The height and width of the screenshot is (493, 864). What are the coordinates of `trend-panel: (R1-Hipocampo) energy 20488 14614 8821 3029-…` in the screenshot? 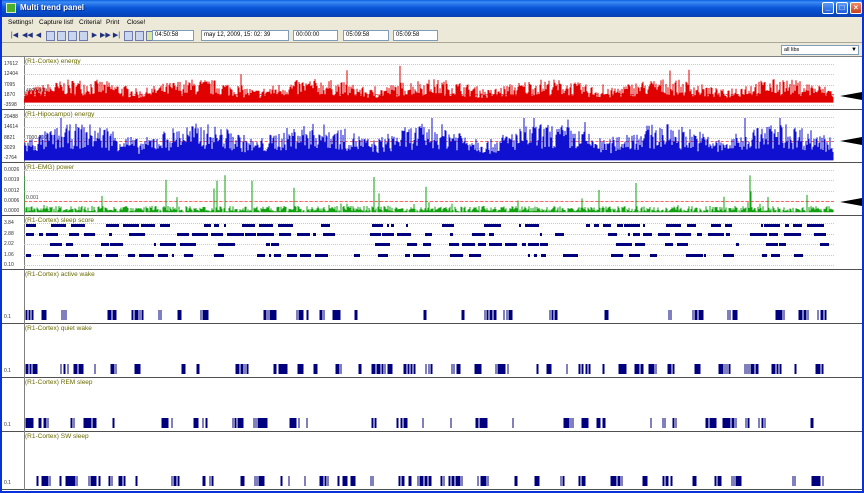 It's located at (432, 136).